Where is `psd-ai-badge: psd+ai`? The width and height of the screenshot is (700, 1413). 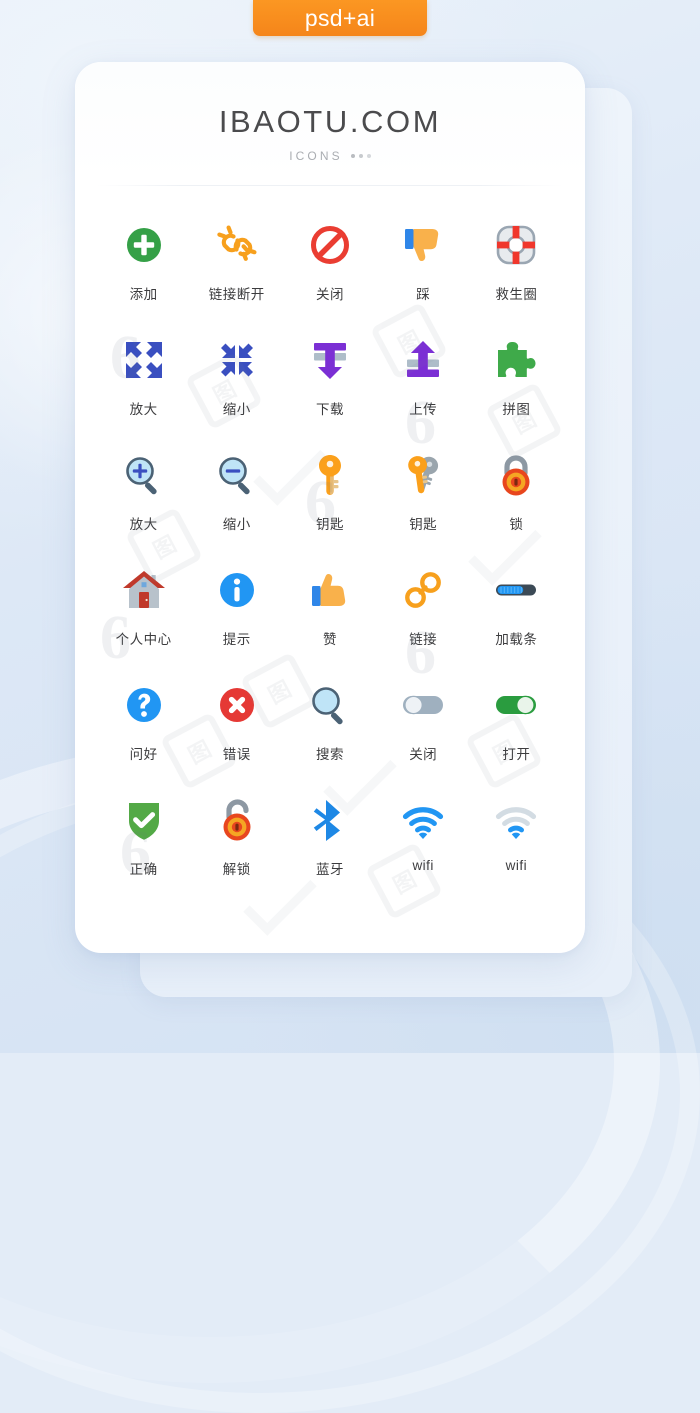 psd-ai-badge: psd+ai is located at coordinates (340, 18).